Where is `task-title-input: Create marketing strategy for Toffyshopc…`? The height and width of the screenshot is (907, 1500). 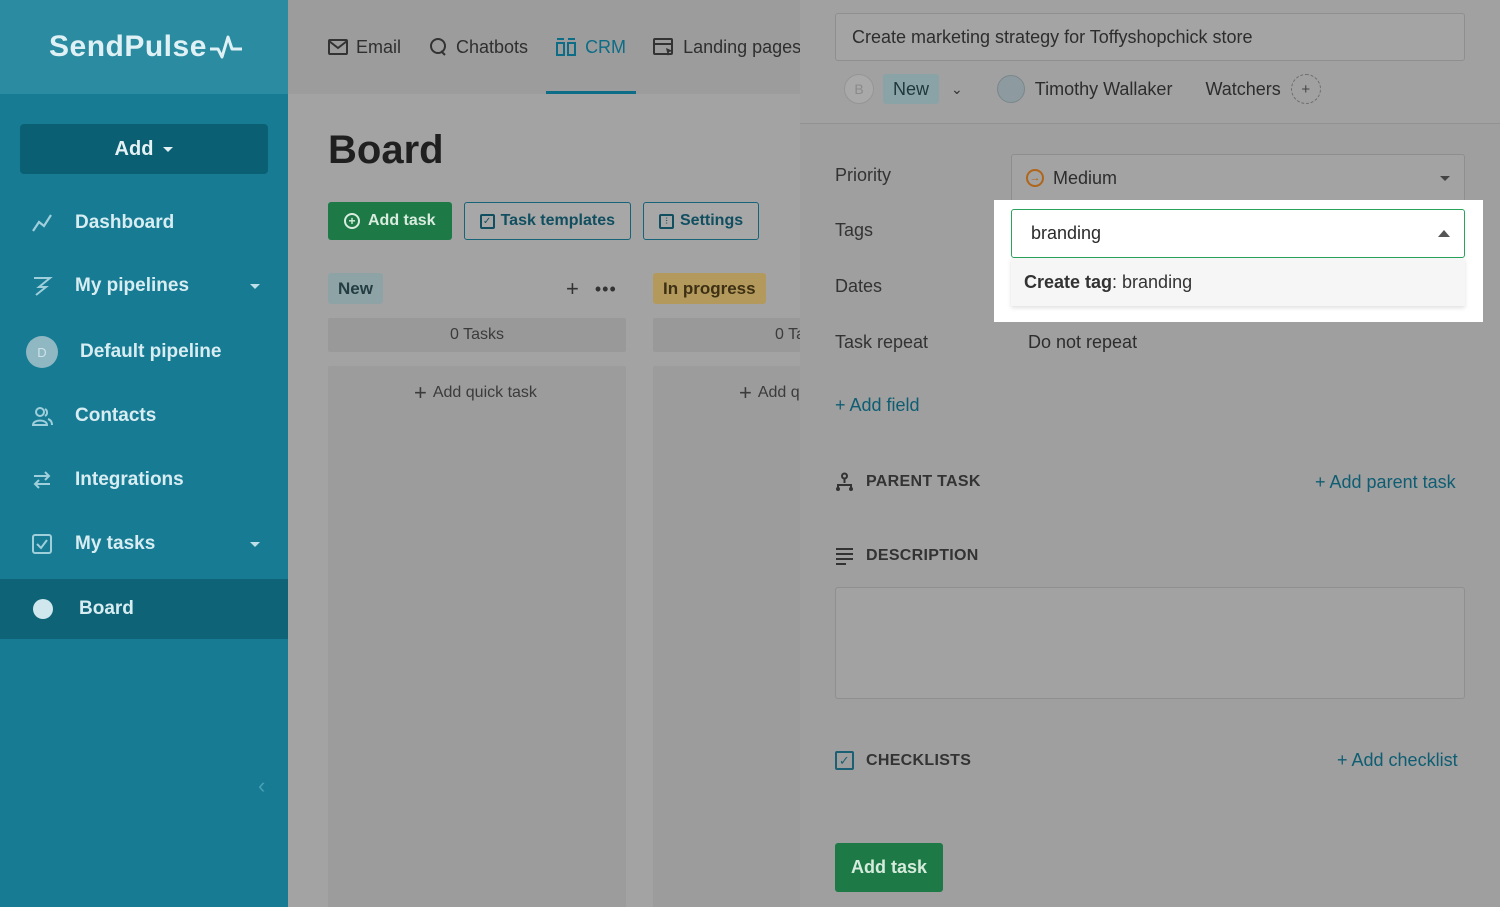
task-title-input: Create marketing strategy for Toffyshopc… is located at coordinates (1150, 37).